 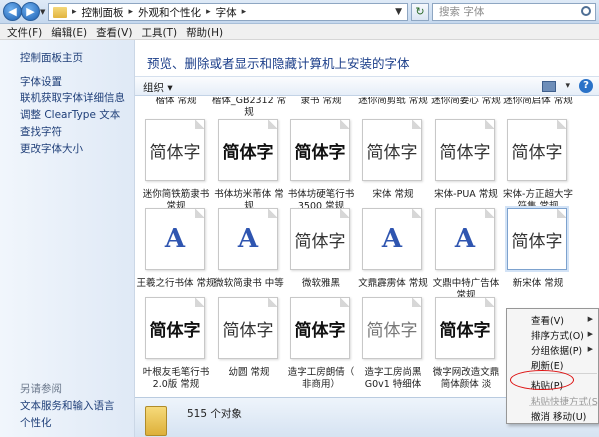 I want to click on font-label-line: 微字网改造文鼎, so click(x=466, y=372).